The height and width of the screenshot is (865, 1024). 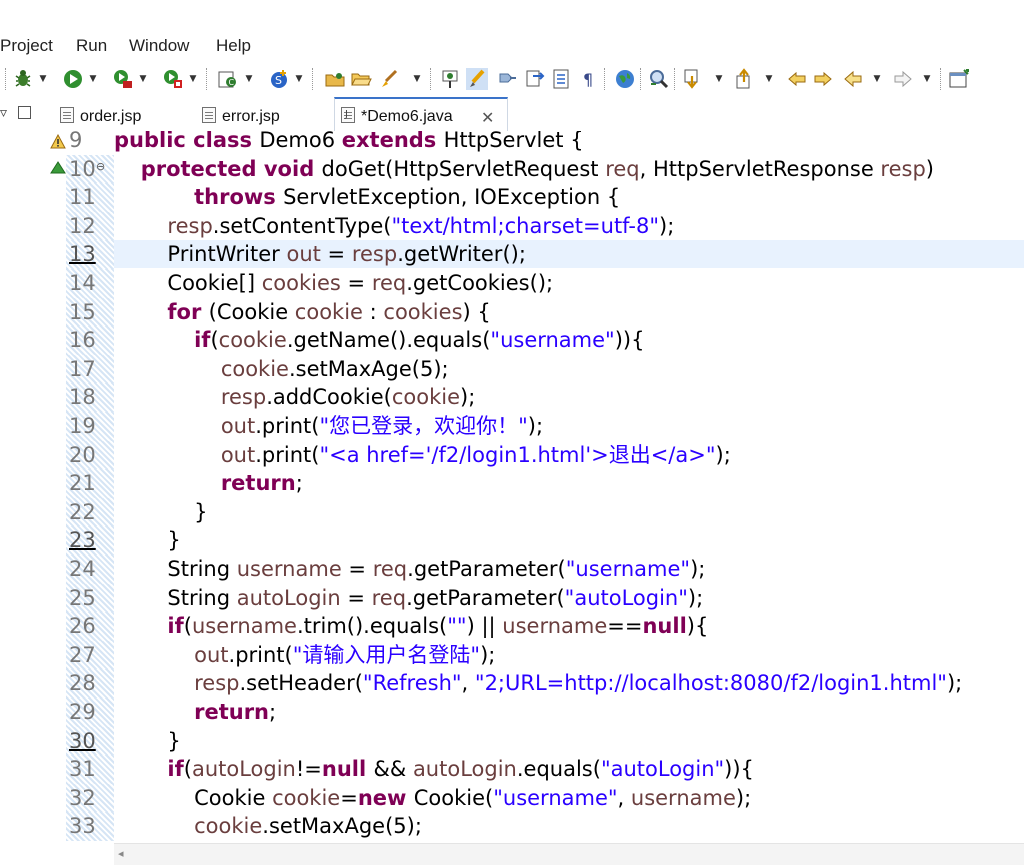 I want to click on new-class-dropdown-arrow: ▼, so click(x=249, y=79).